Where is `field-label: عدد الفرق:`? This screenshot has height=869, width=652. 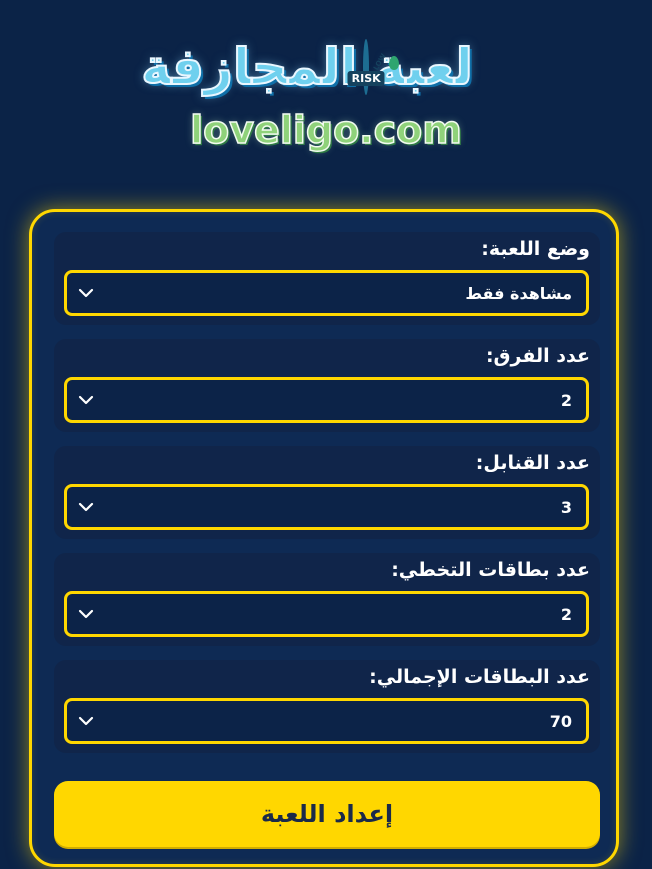
field-label: عدد الفرق: is located at coordinates (537, 356).